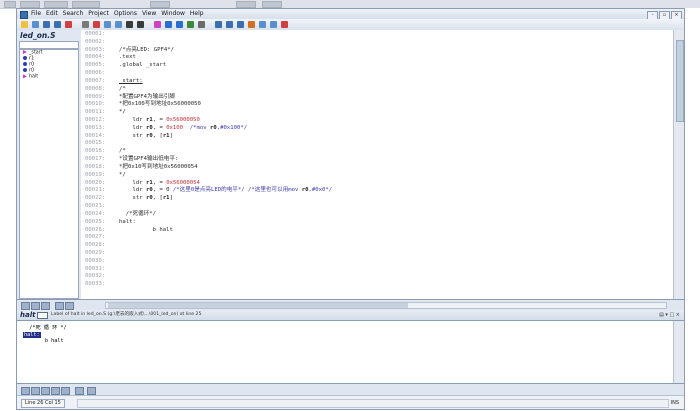  I want to click on code-line: 00024: /*死循环*/, so click(377, 215).